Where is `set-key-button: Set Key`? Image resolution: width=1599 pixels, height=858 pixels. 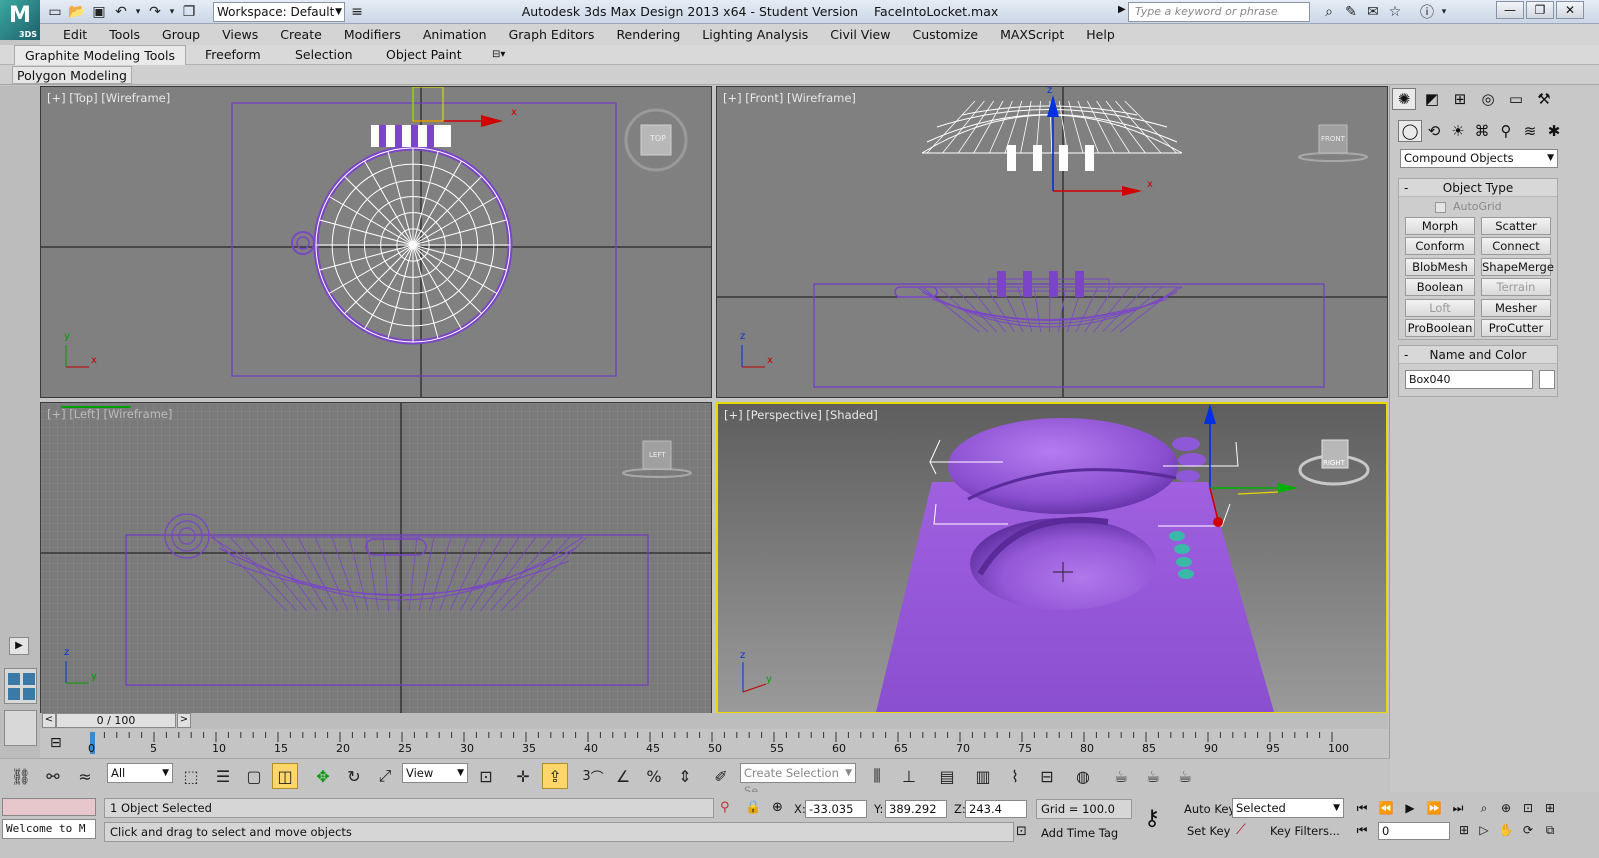 set-key-button: Set Key is located at coordinates (1208, 831).